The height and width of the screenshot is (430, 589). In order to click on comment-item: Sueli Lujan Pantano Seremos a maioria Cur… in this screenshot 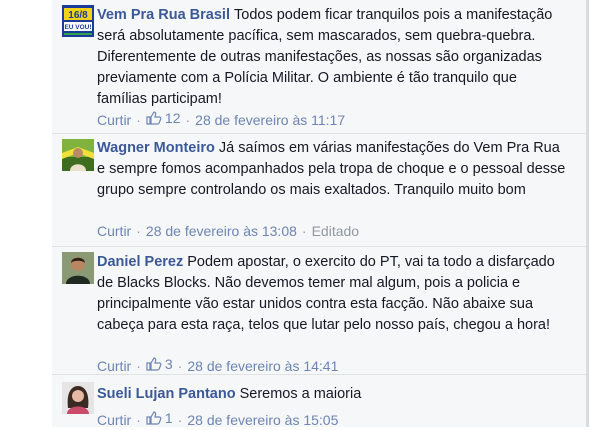, I will do `click(320, 401)`.